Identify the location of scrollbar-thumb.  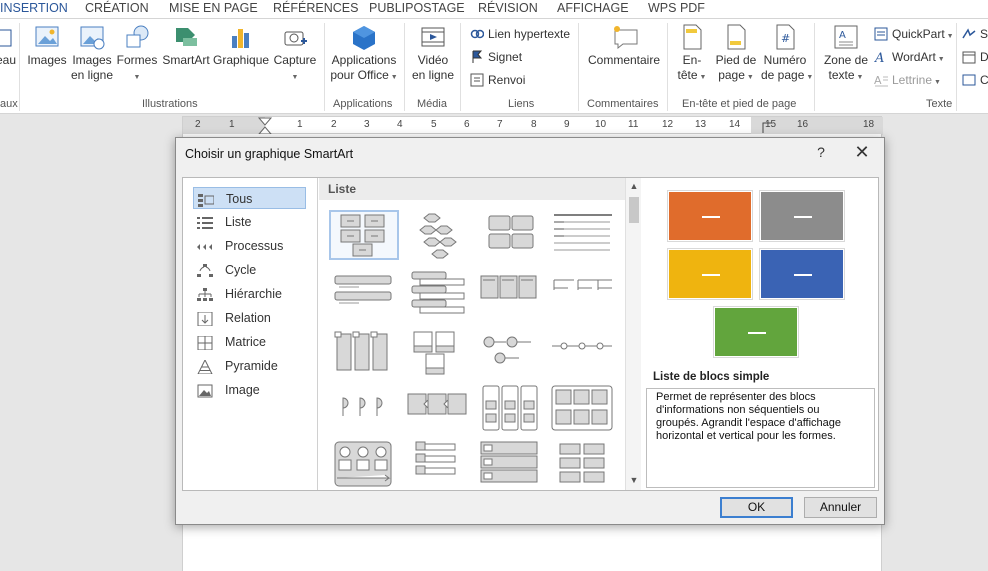
(634, 210).